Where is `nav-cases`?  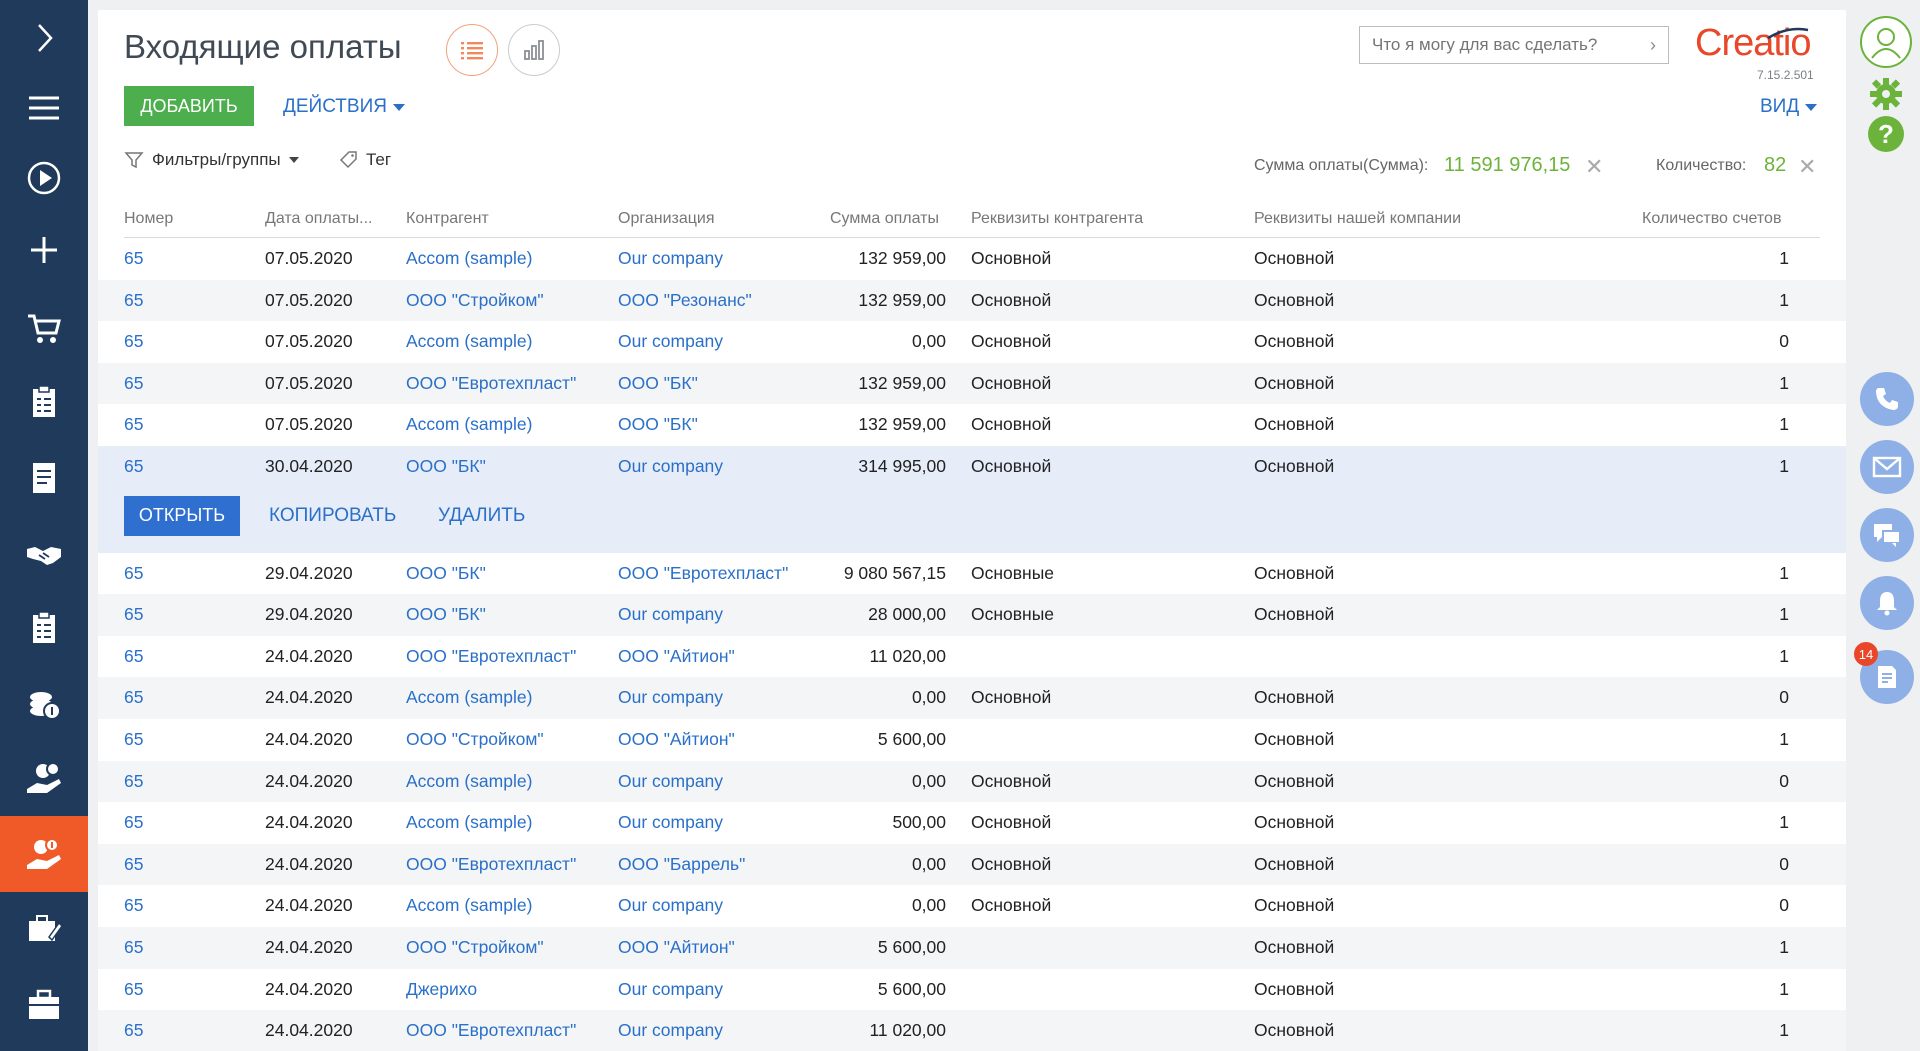 nav-cases is located at coordinates (44, 1004).